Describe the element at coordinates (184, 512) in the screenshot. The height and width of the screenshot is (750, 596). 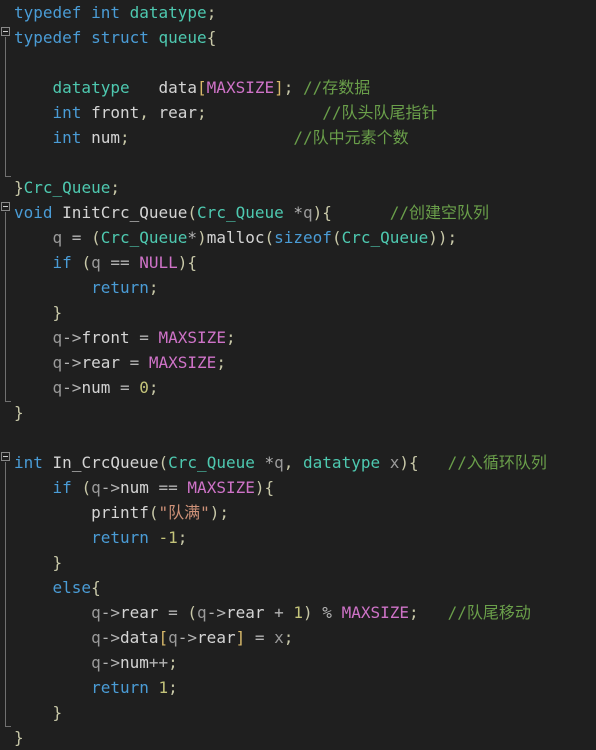
I see `code-token: "队满"` at that location.